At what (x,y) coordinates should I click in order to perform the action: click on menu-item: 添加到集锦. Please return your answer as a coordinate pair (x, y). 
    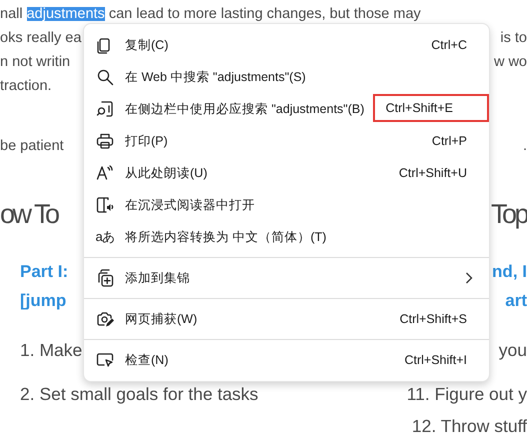
    Looking at the image, I should click on (286, 278).